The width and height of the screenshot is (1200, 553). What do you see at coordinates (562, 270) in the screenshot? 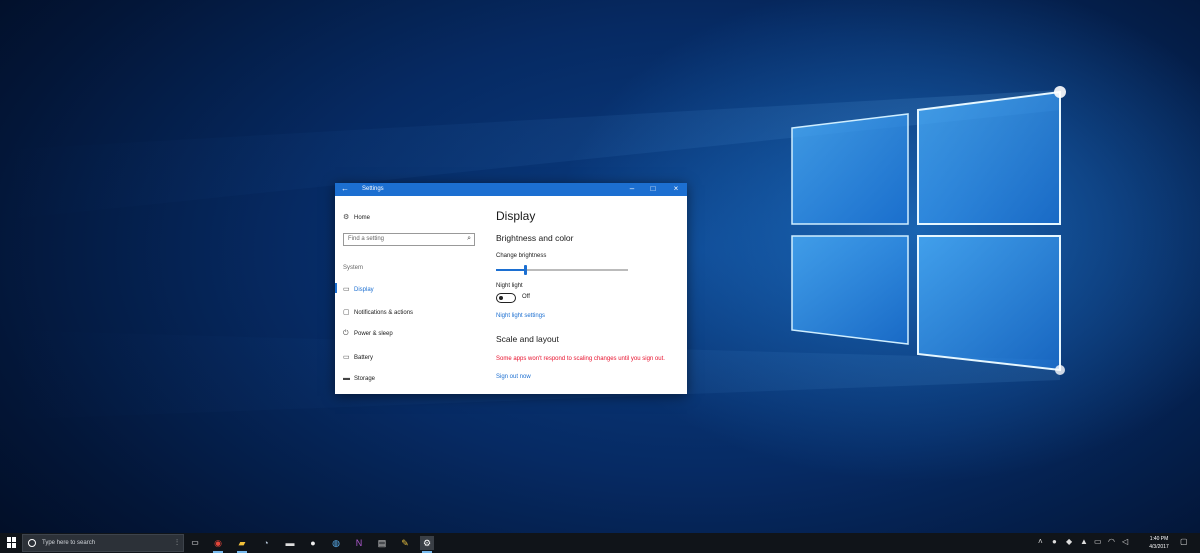
I see `brightness-slider` at bounding box center [562, 270].